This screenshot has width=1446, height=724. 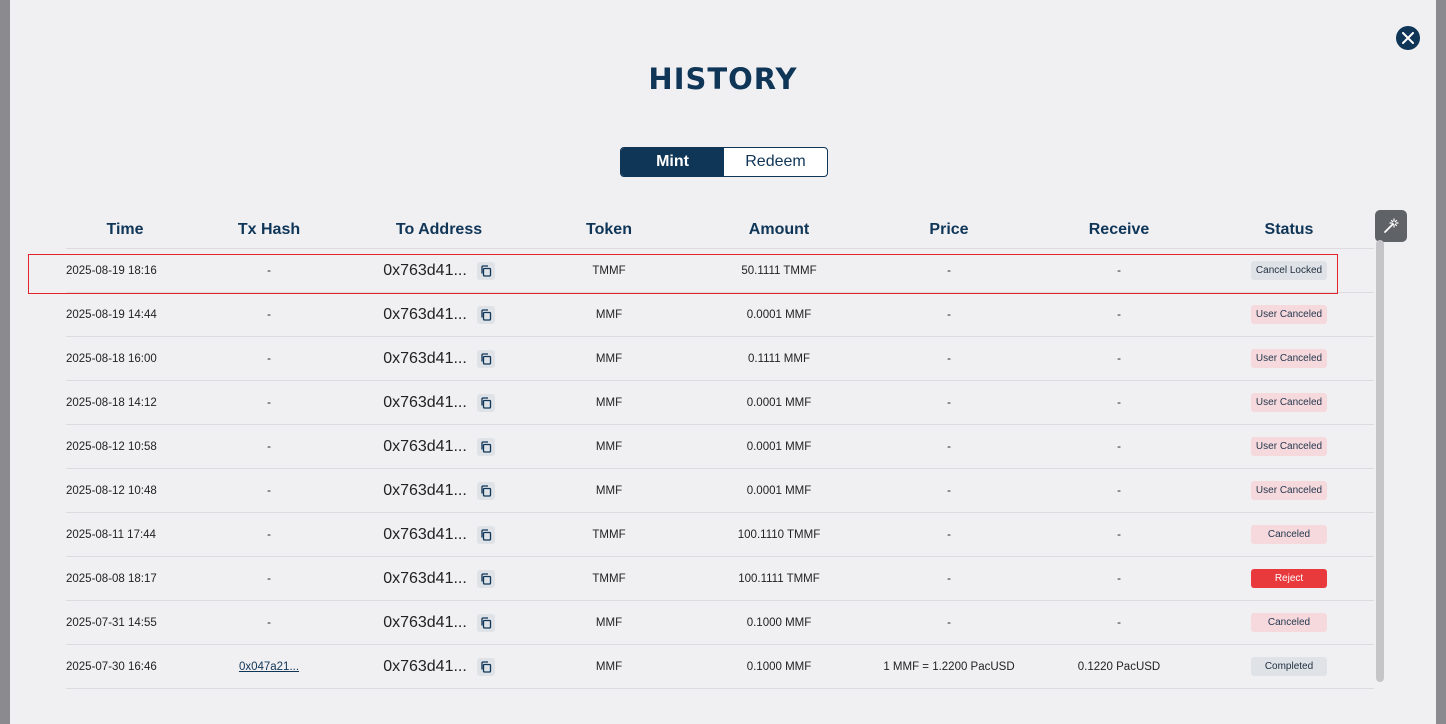 What do you see at coordinates (609, 270) in the screenshot?
I see `cell-token: TMMF` at bounding box center [609, 270].